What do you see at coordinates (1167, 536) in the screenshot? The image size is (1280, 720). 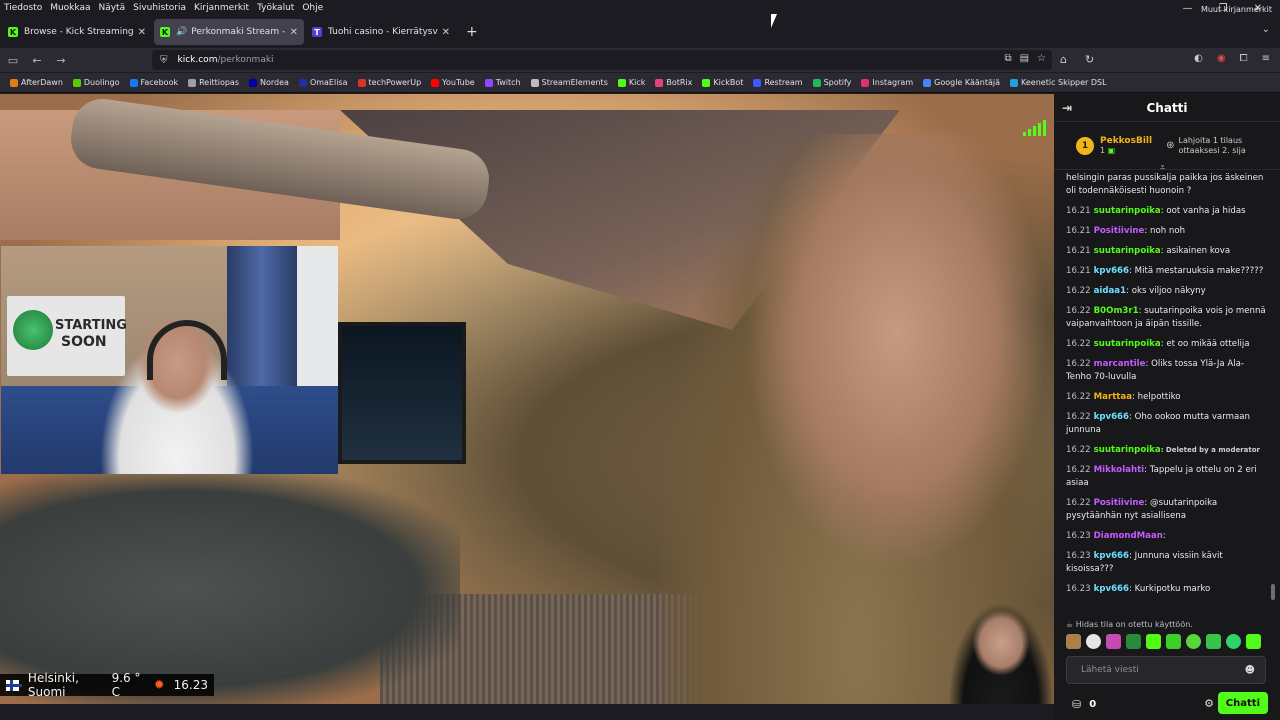 I see `chat-message: 16.23 DiamondMaan:` at bounding box center [1167, 536].